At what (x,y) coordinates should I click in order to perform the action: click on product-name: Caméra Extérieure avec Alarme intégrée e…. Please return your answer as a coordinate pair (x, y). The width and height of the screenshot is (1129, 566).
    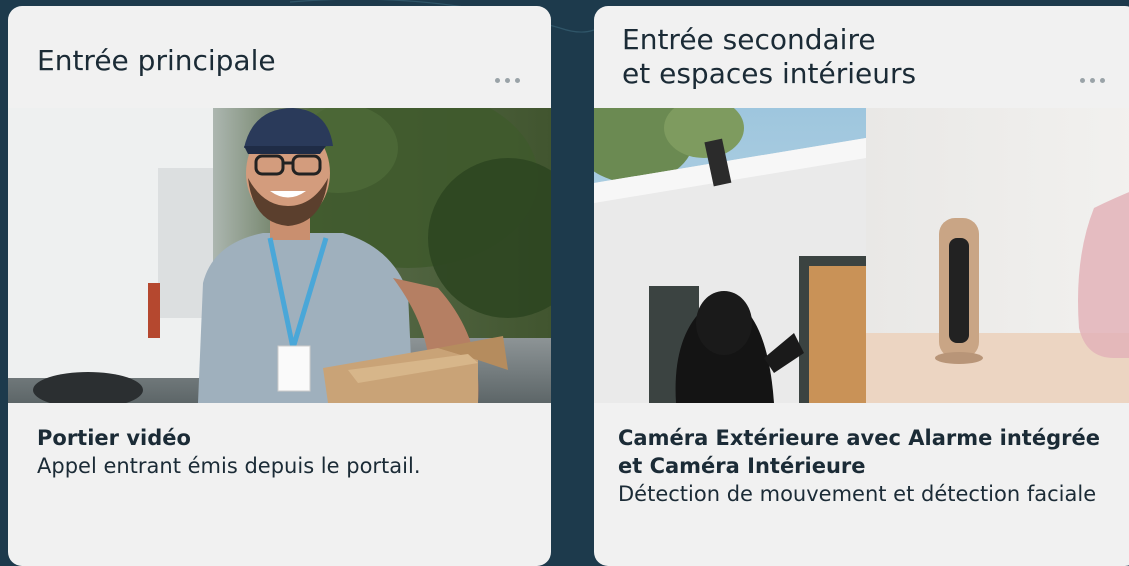
    Looking at the image, I should click on (859, 452).